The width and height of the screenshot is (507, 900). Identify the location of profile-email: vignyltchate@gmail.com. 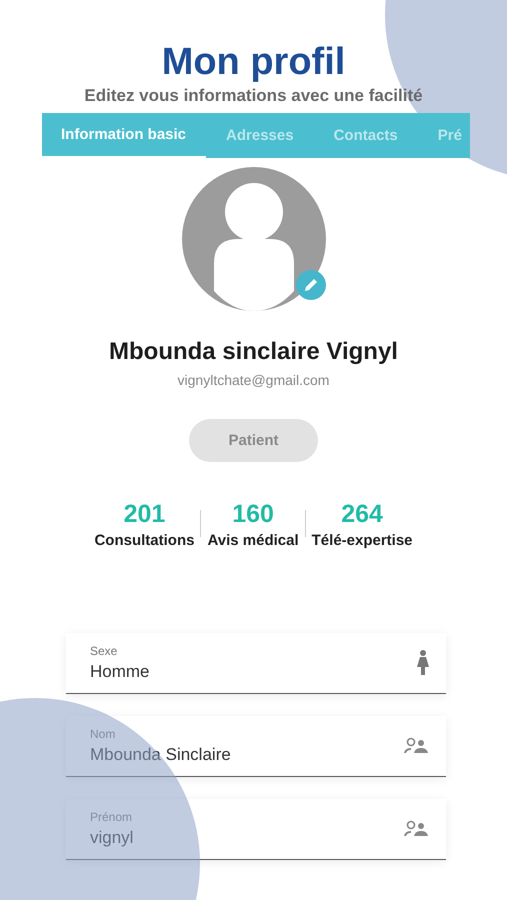
(253, 380).